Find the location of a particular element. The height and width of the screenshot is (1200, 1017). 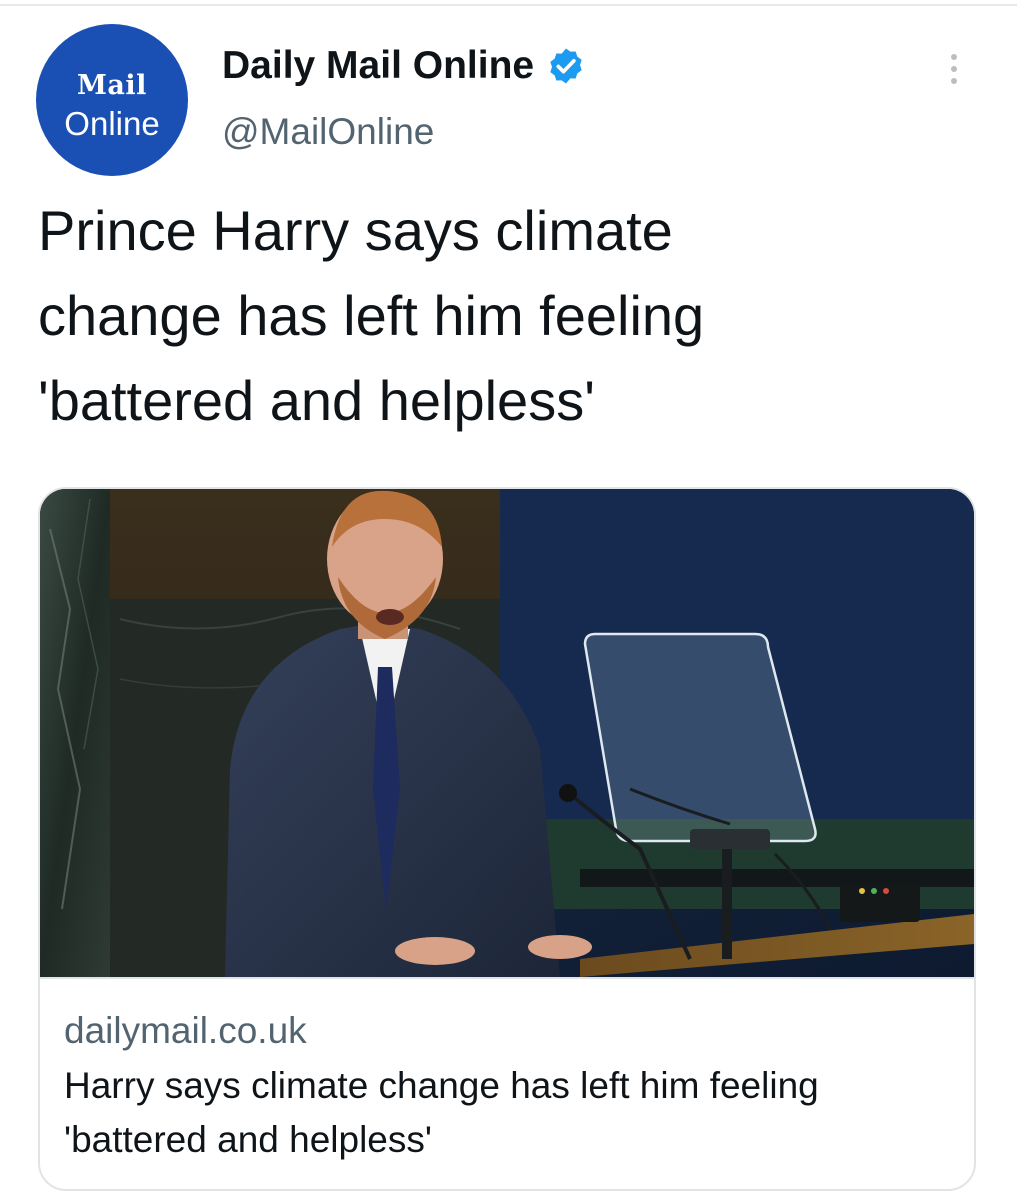

author-handle: @MailOnline is located at coordinates (328, 132).